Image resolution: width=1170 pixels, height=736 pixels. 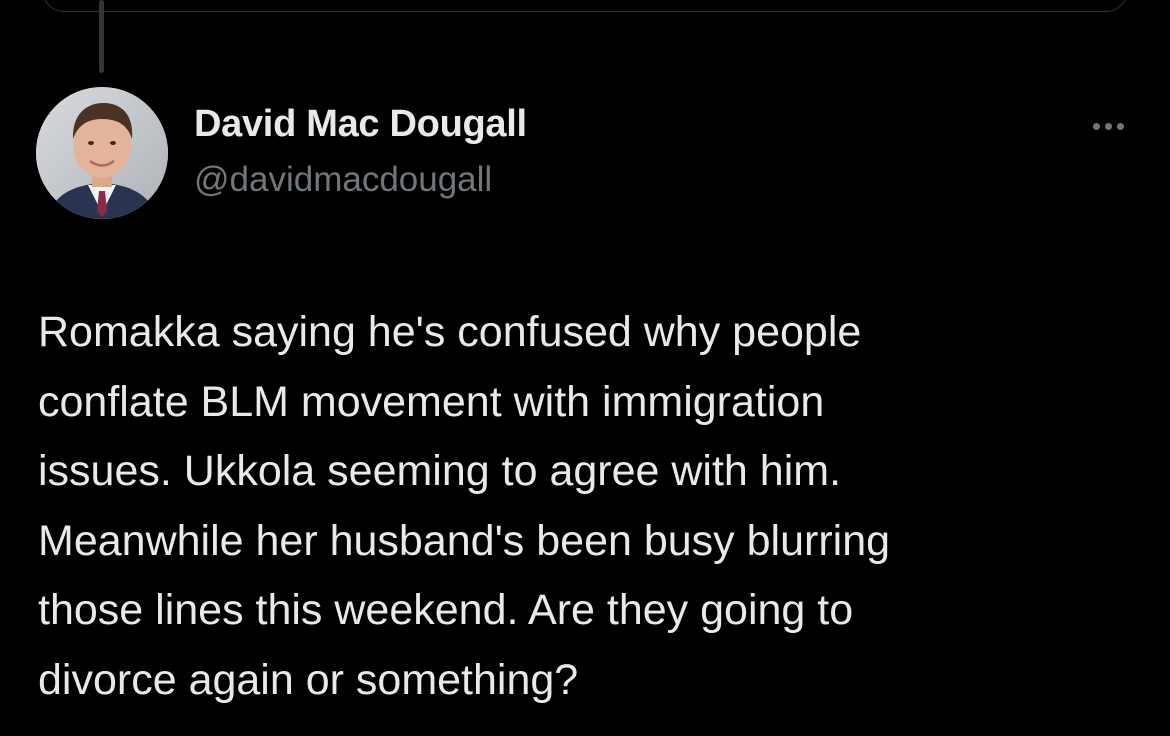 I want to click on more-options-button, so click(x=1108, y=126).